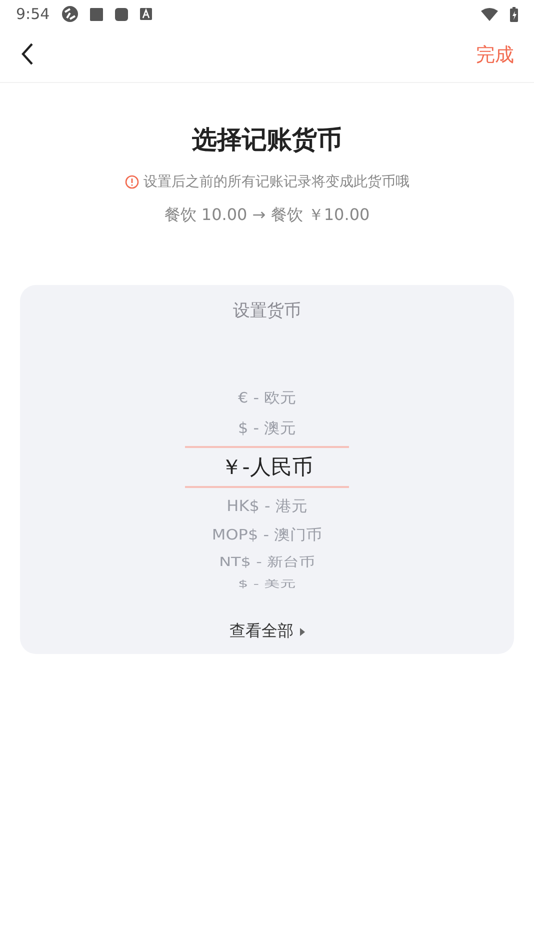  I want to click on currency-option: $ - 澳元, so click(267, 428).